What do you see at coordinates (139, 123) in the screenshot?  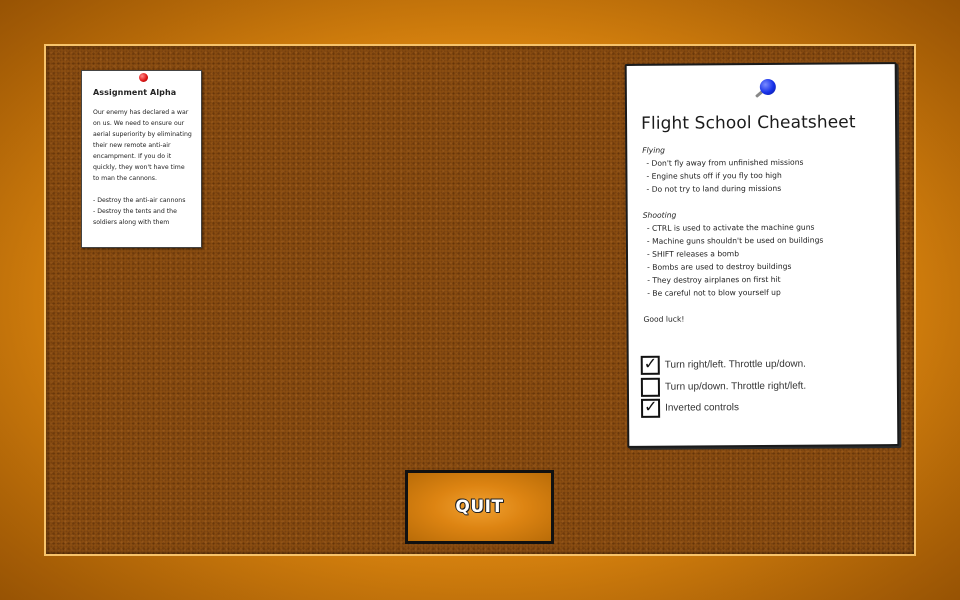 I see `assignment-line: on us. We need to ensure our` at bounding box center [139, 123].